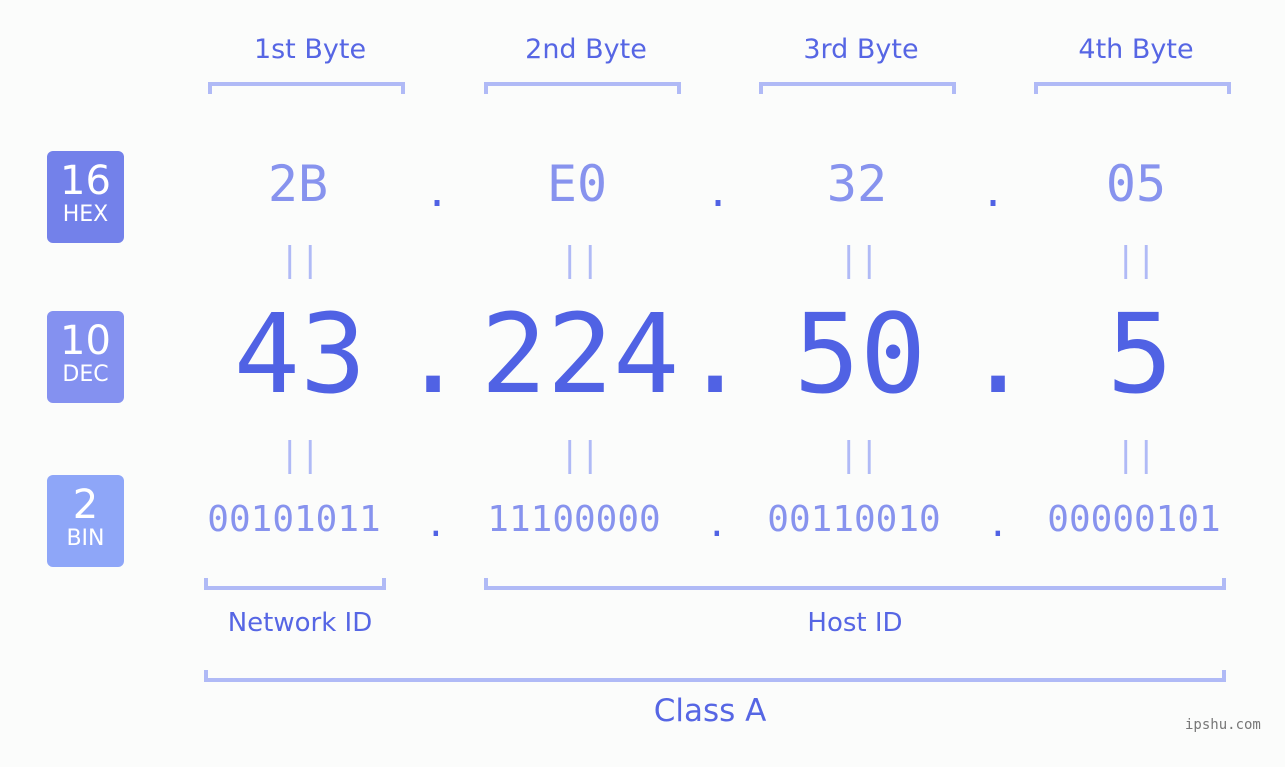  I want to click on bin-byte-1: 00101011, so click(294, 519).